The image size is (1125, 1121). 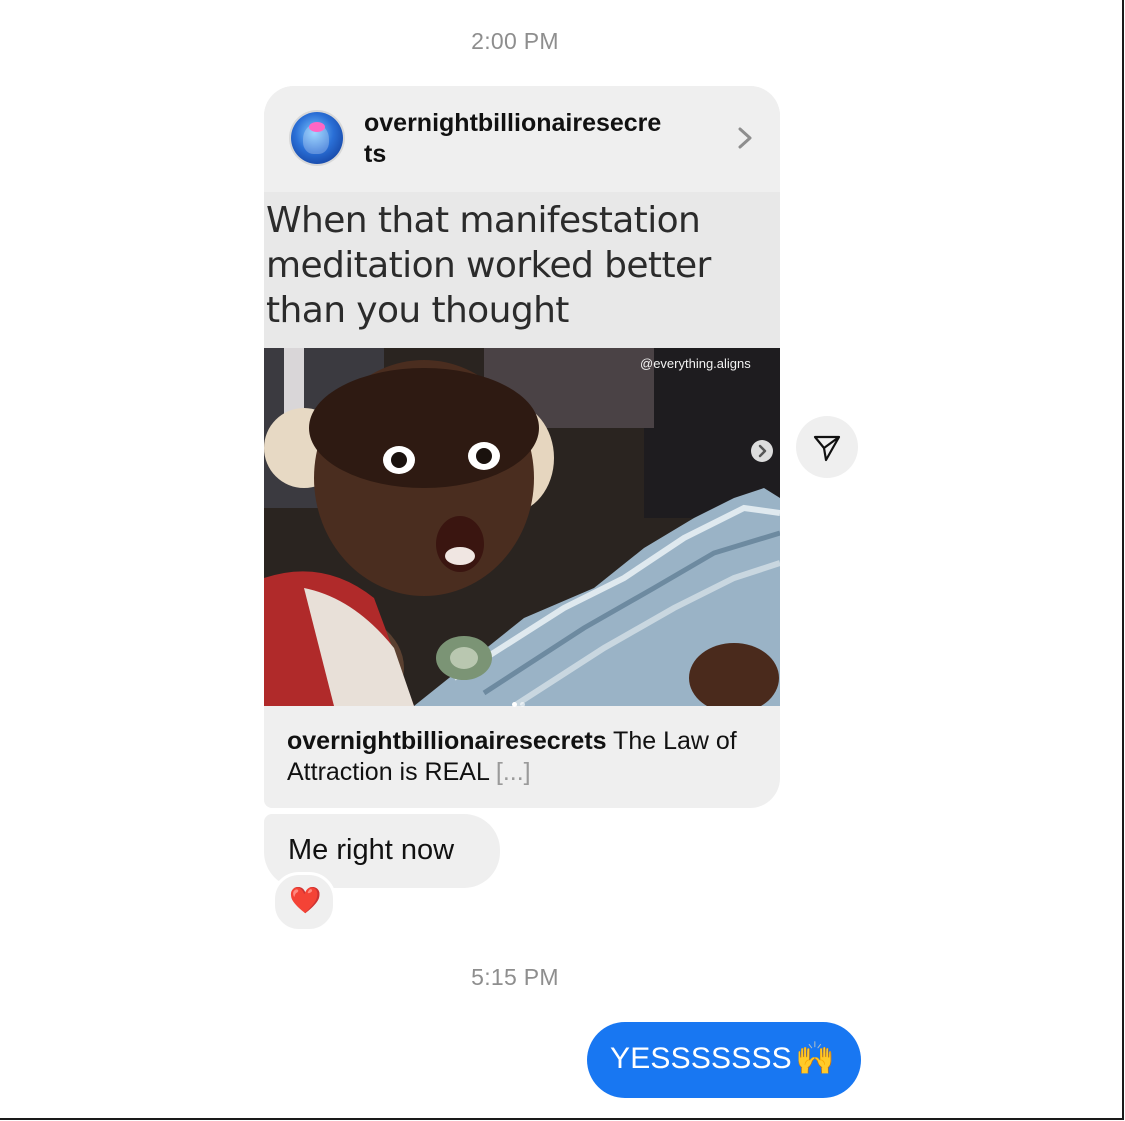 What do you see at coordinates (539, 139) in the screenshot?
I see `post-username: overnightbillionairesecre ts` at bounding box center [539, 139].